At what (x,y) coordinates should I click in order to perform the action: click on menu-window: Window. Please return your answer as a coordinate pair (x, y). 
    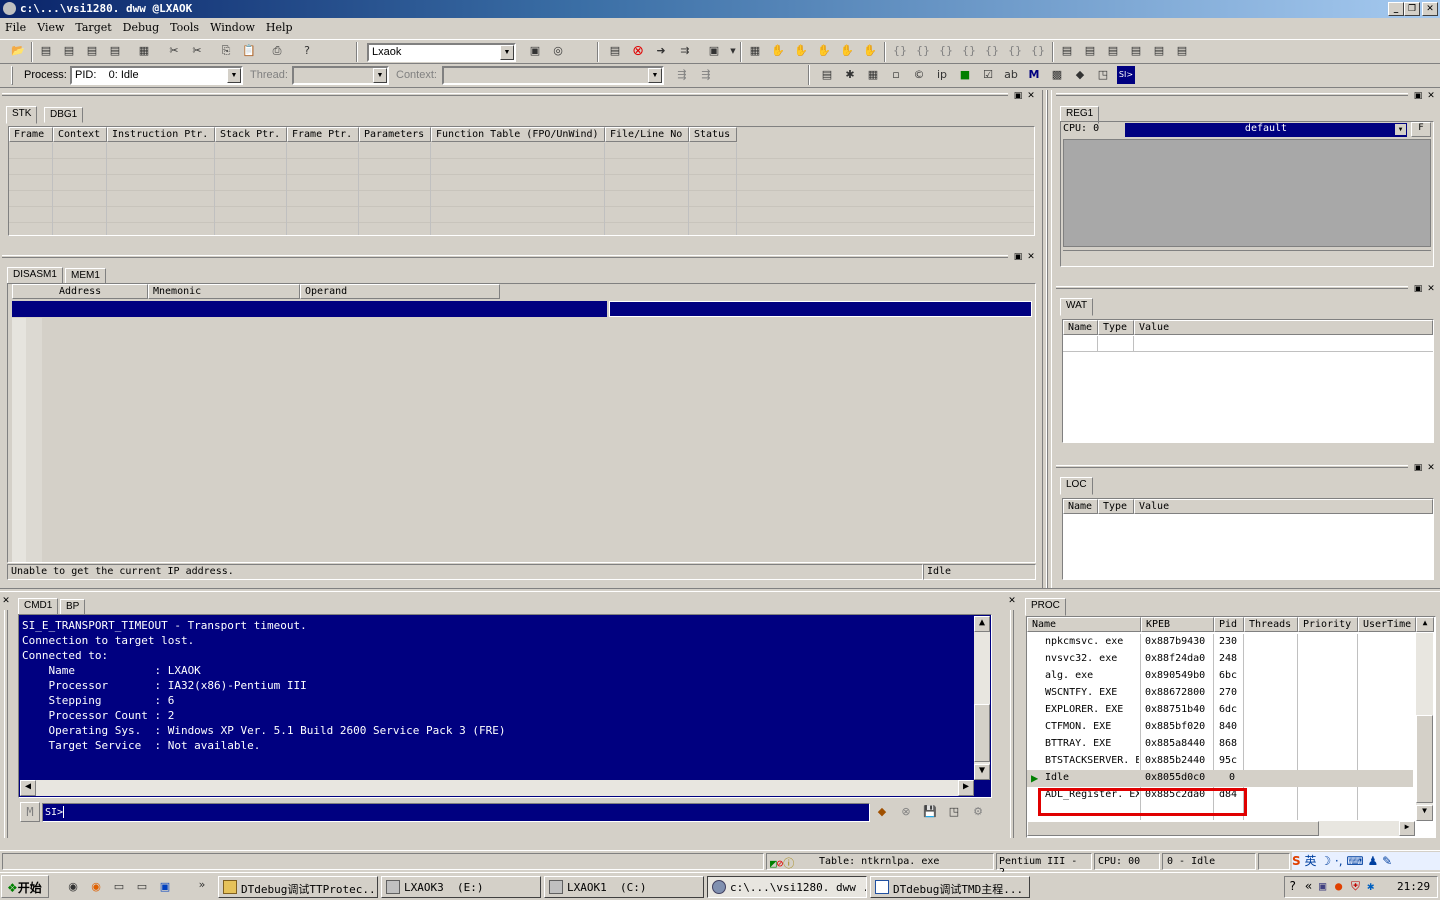
    Looking at the image, I should click on (233, 26).